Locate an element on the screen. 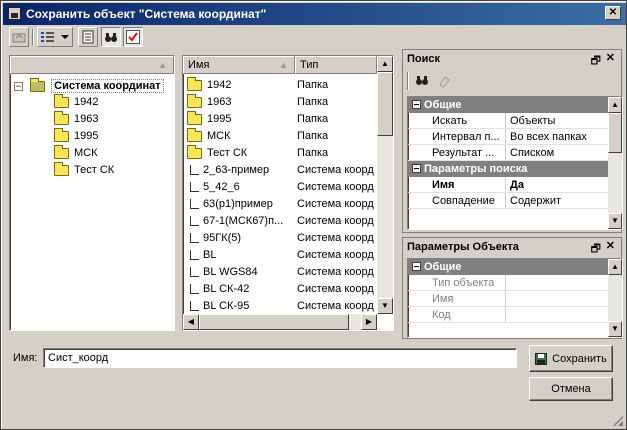 This screenshot has height=430, width=627. list-item-name: 5_42_6 is located at coordinates (221, 187).